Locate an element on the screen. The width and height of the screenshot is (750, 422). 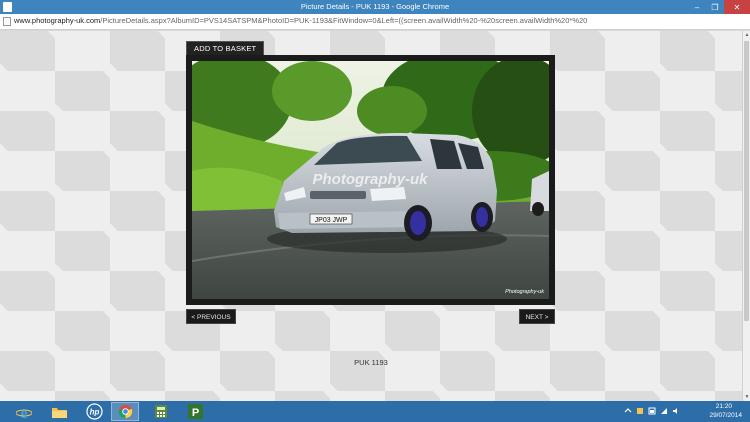
minimize-button: – is located at coordinates (697, 7).